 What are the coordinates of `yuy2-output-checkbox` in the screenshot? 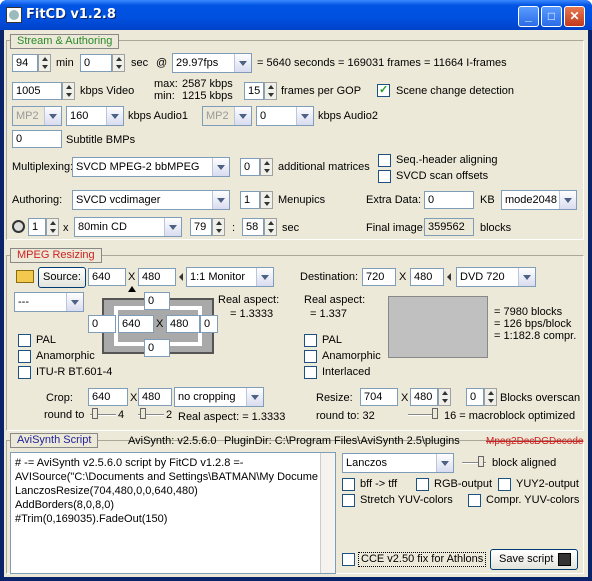 It's located at (504, 484).